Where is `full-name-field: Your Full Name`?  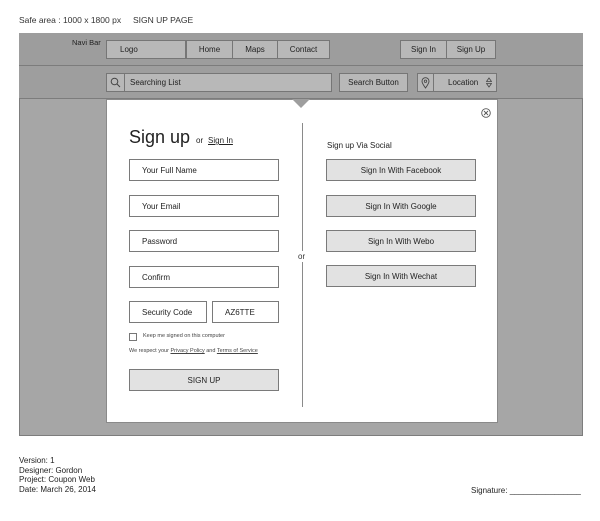
full-name-field: Your Full Name is located at coordinates (204, 170).